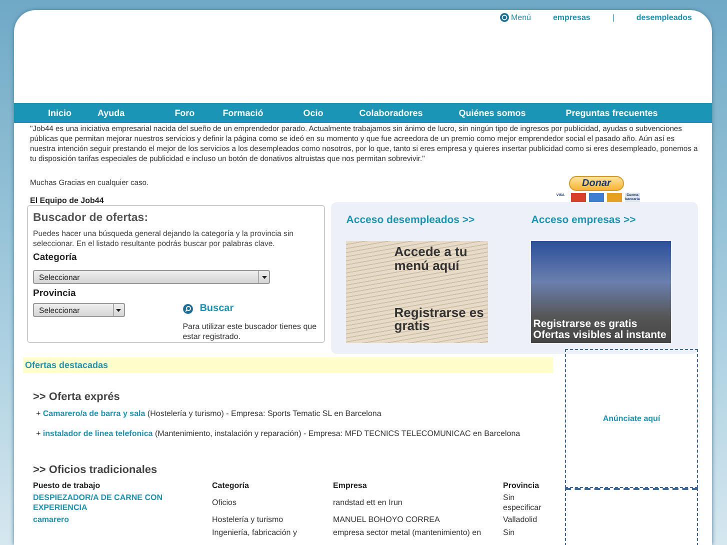  What do you see at coordinates (225, 503) in the screenshot?
I see `table-cell-text: Oficios` at bounding box center [225, 503].